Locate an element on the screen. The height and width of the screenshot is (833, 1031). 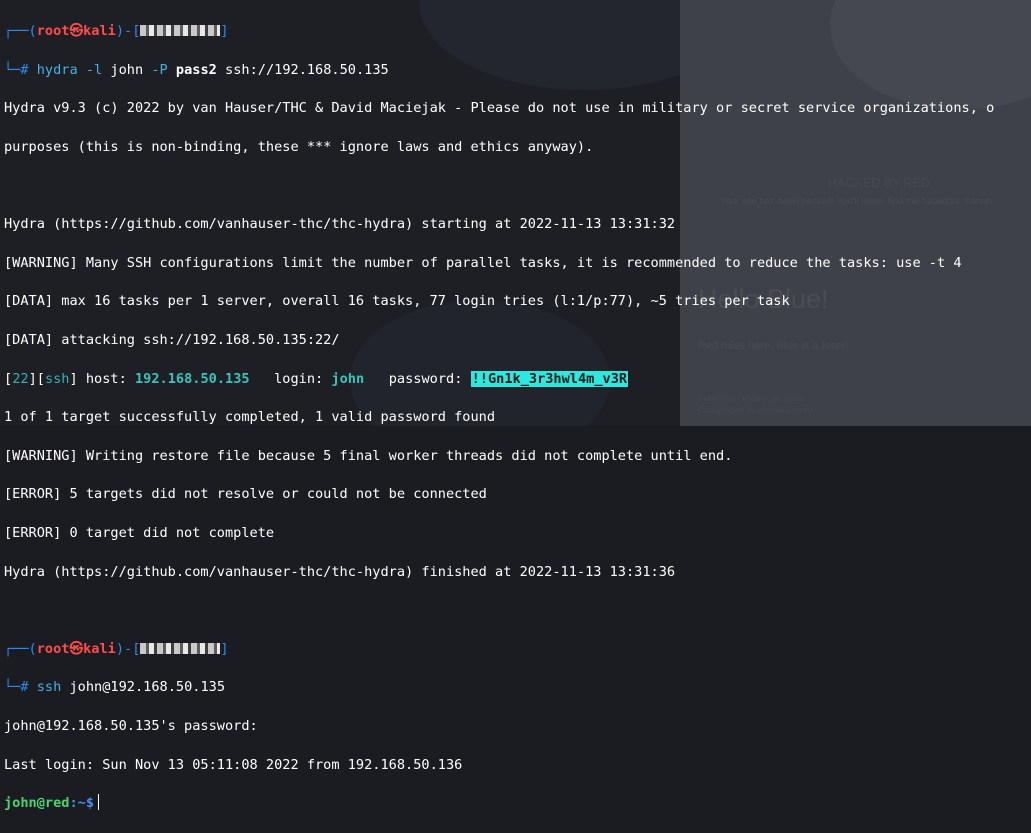
output-line: john@192.168.50.135's password: is located at coordinates (131, 725).